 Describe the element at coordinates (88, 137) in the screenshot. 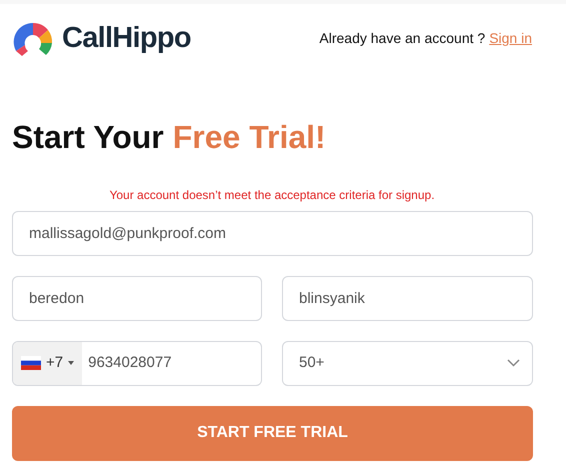

I see `heading: Start Your` at that location.